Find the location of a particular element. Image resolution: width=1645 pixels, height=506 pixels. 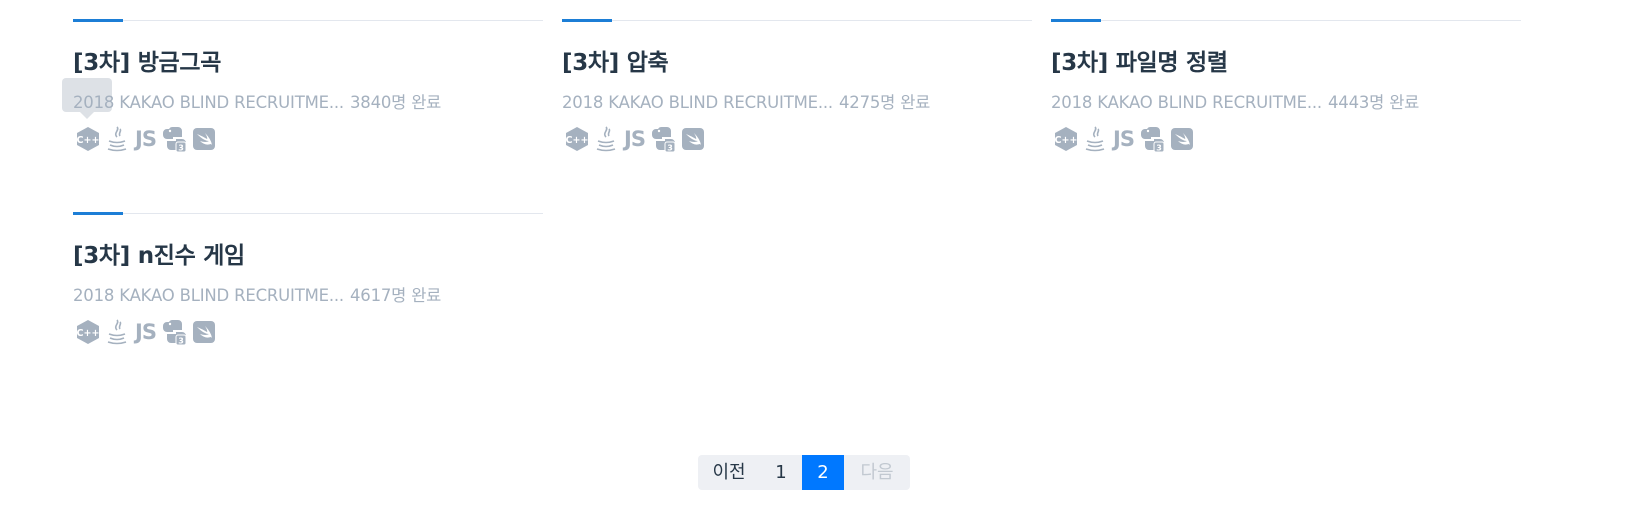

challenge-meta: 2018 KAKAO BLIND RECRUITME... 4443명 완료 is located at coordinates (1286, 101).